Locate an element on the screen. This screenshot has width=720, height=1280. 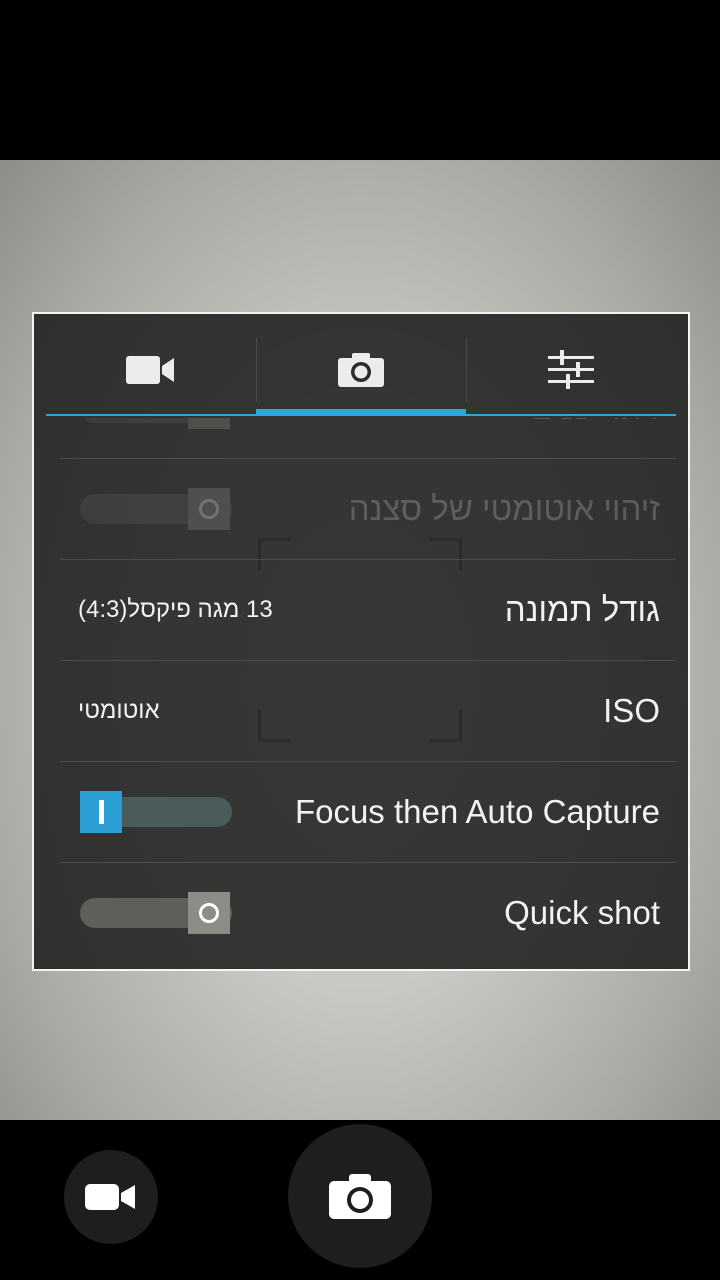
setting-focus-auto-capture: Focus then Auto Capture is located at coordinates (368, 812).